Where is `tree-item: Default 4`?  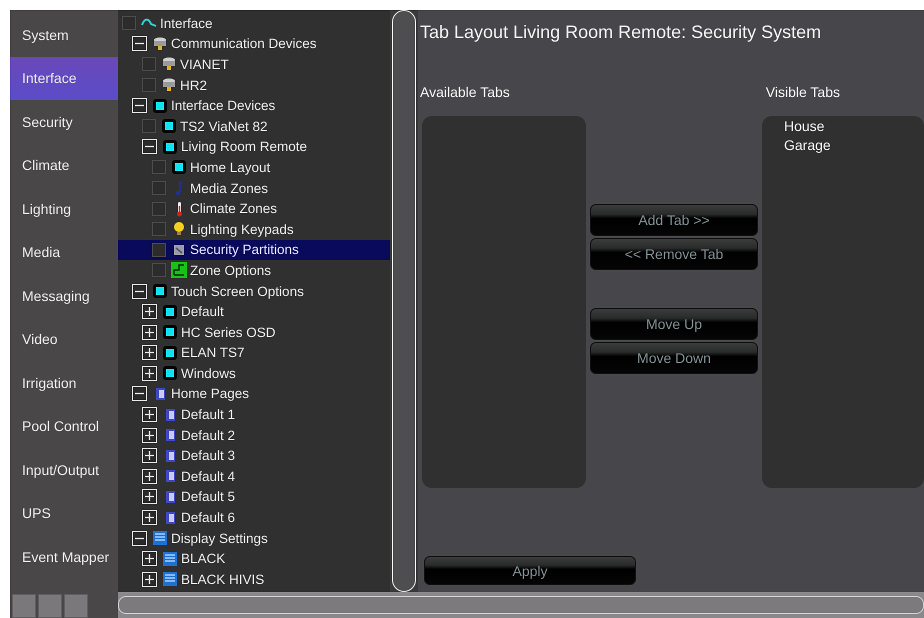 tree-item: Default 4 is located at coordinates (254, 476).